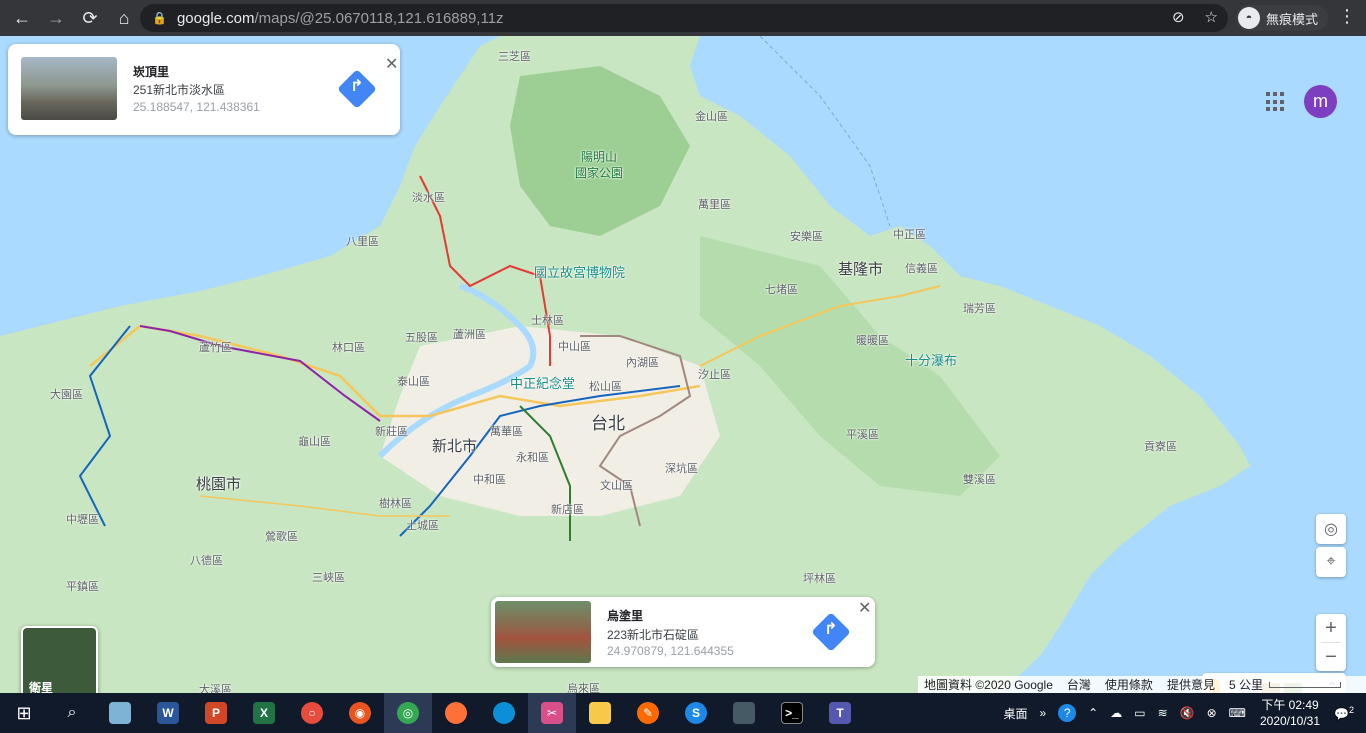  What do you see at coordinates (642, 363) in the screenshot?
I see `map-label: 內湖區` at bounding box center [642, 363].